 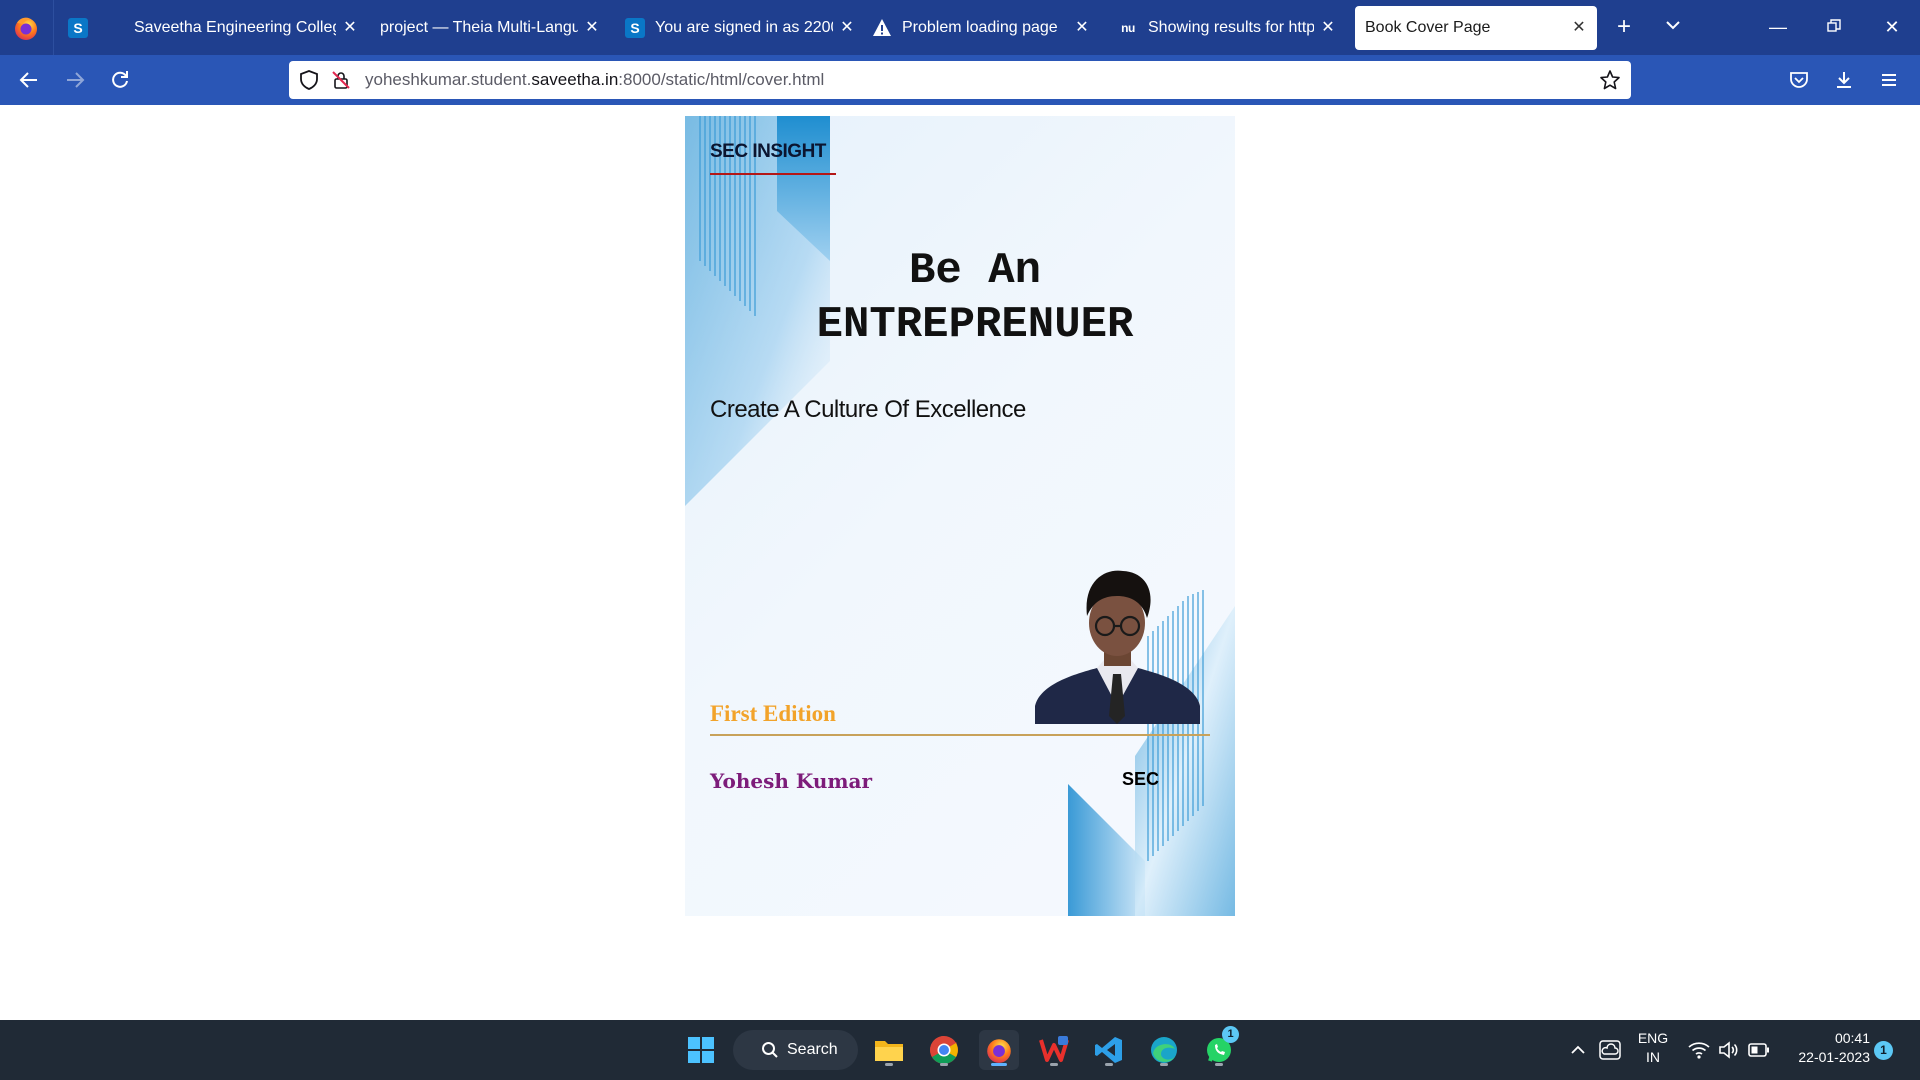 I want to click on tab-problem-loading: Problem loading page ✕, so click(x=981, y=28).